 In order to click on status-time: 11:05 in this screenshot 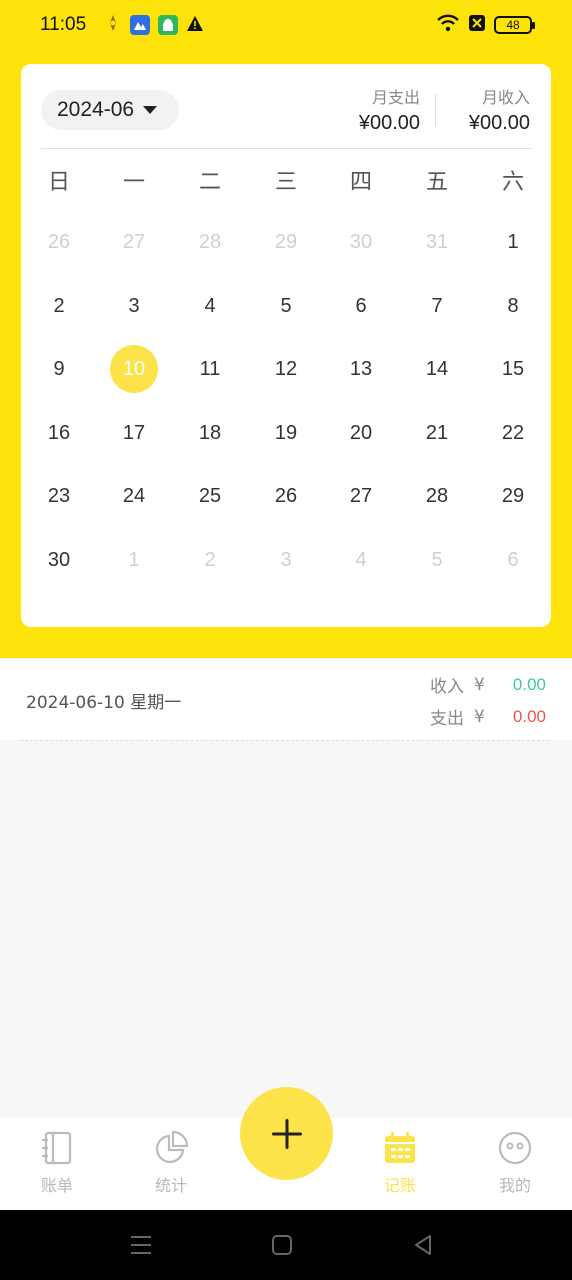, I will do `click(63, 24)`.